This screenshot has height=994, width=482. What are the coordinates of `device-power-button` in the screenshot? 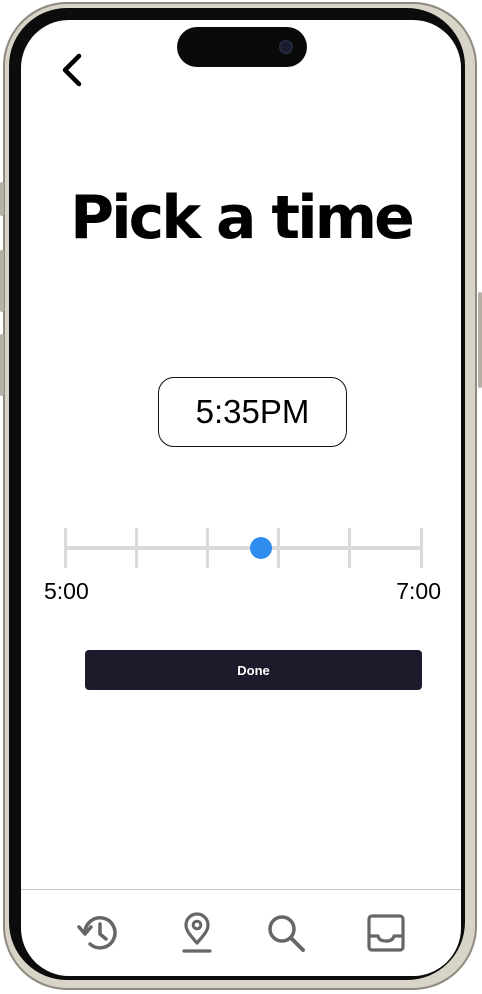 It's located at (480, 340).